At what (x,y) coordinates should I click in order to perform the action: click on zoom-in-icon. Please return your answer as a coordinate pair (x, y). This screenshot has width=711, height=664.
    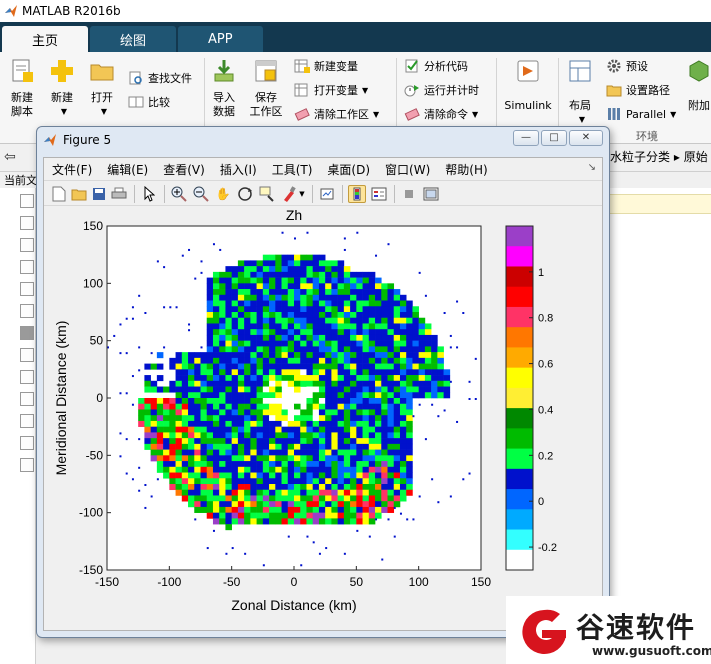
    Looking at the image, I should click on (179, 194).